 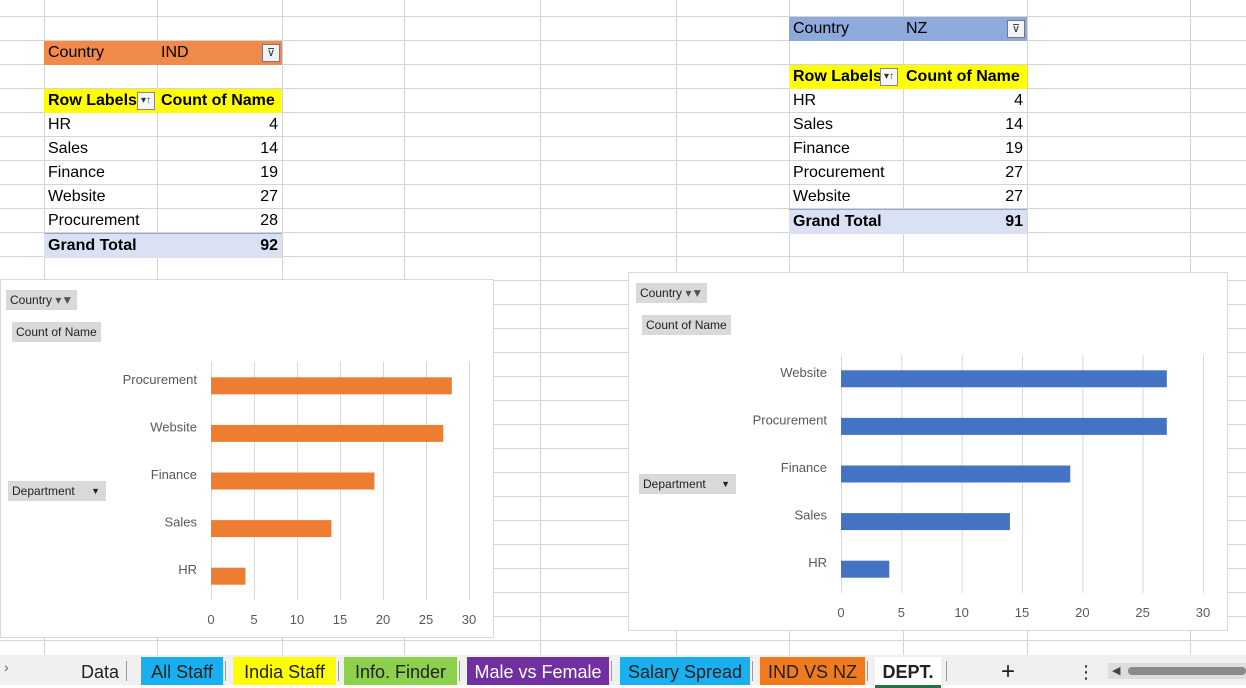 I want to click on tick-label: 30, so click(x=469, y=619).